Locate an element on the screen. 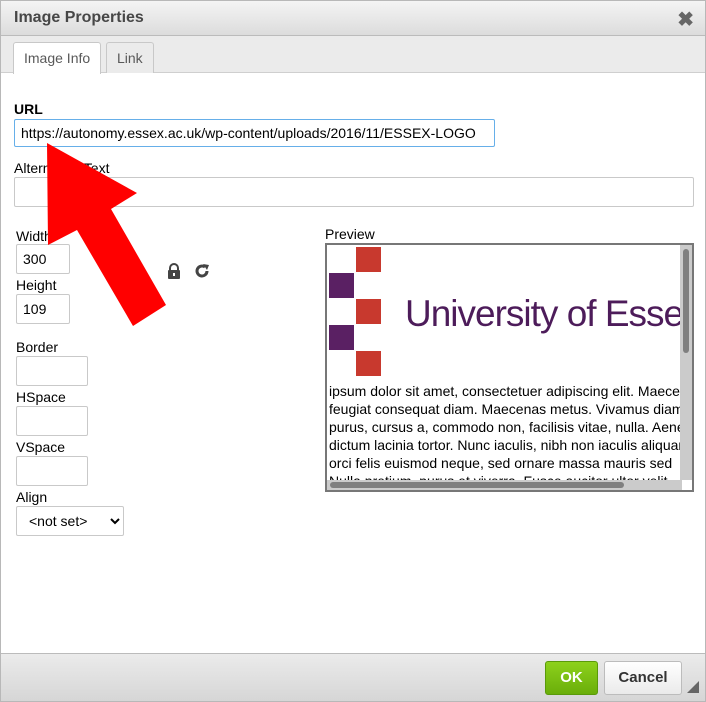  vertical-scroll-thumb is located at coordinates (686, 301).